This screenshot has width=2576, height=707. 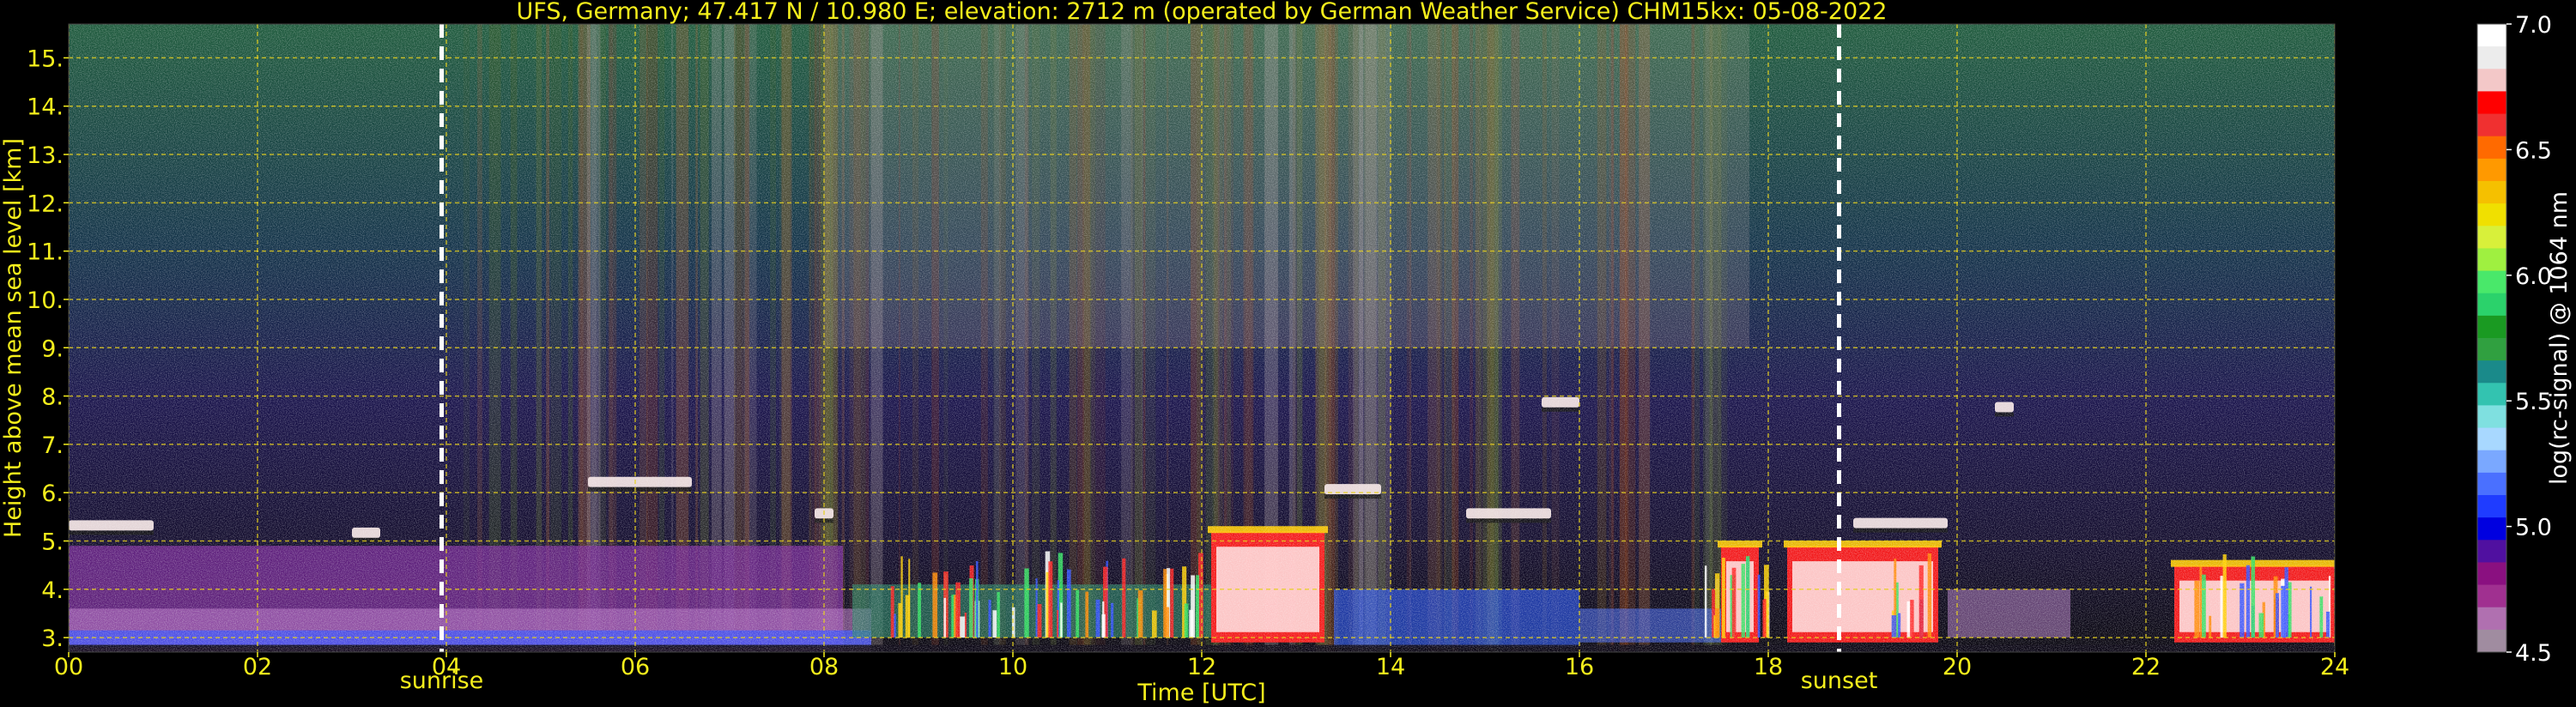 What do you see at coordinates (45, 301) in the screenshot?
I see `y-tick-label: 10.` at bounding box center [45, 301].